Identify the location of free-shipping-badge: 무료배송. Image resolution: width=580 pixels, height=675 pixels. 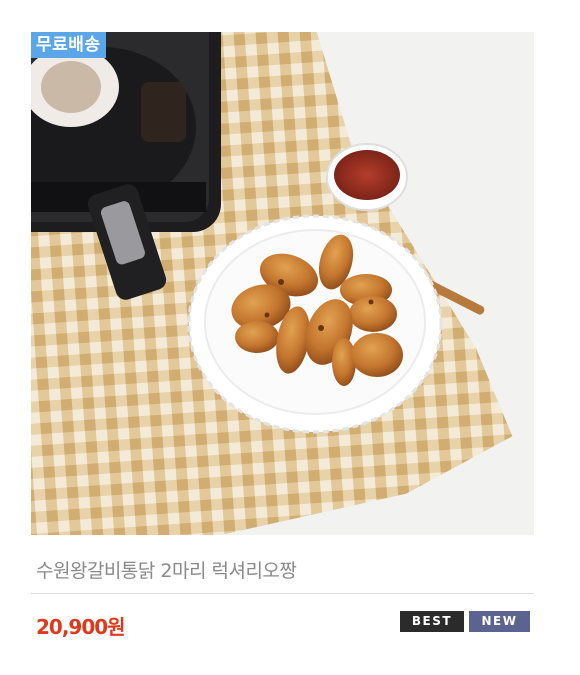
(68, 45).